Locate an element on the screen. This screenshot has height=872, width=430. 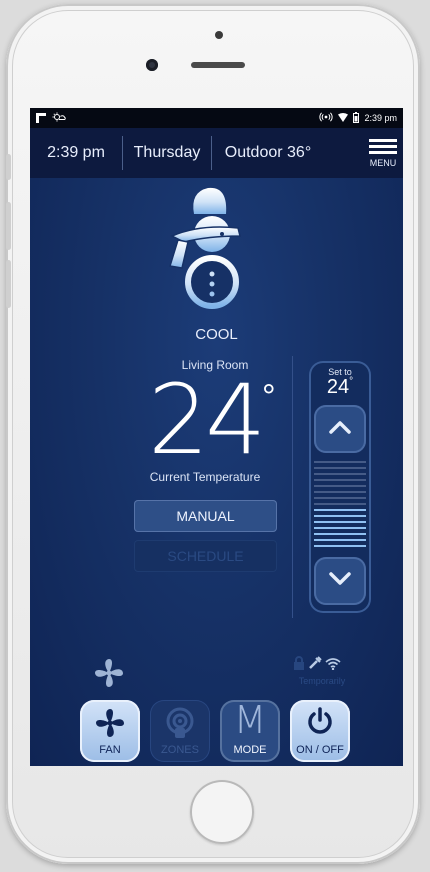
manual-button: MANUAL is located at coordinates (205, 516).